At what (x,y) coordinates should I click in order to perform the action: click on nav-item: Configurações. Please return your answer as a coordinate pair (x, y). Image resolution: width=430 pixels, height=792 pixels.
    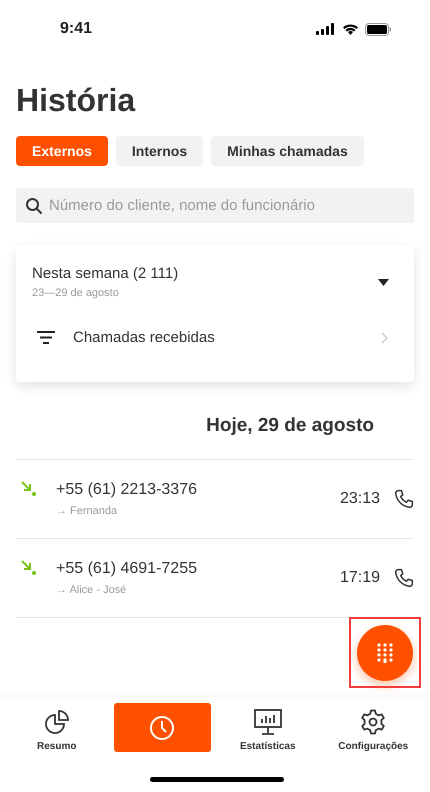
    Looking at the image, I should click on (373, 727).